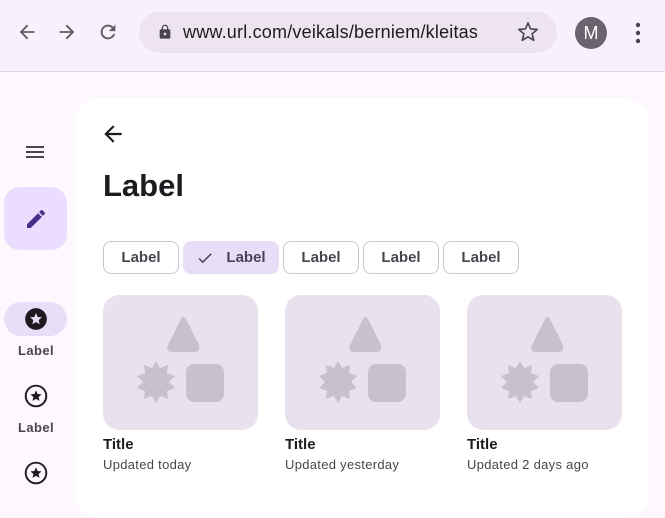 This screenshot has width=665, height=518. I want to click on lock-icon, so click(165, 31).